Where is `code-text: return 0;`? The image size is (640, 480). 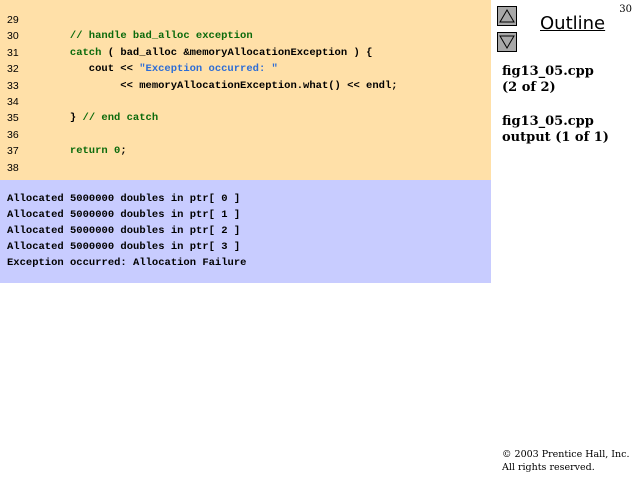 code-text: return 0; is located at coordinates (89, 151).